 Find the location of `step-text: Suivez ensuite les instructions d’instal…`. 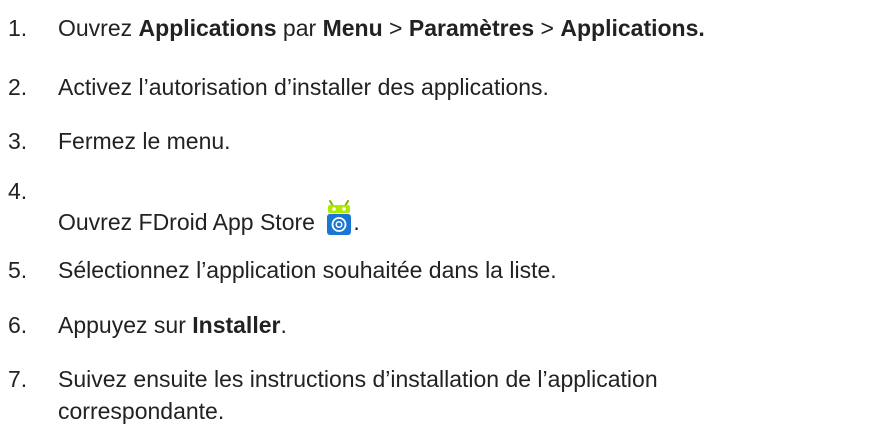

step-text: Suivez ensuite les instructions d’instal… is located at coordinates (358, 395).